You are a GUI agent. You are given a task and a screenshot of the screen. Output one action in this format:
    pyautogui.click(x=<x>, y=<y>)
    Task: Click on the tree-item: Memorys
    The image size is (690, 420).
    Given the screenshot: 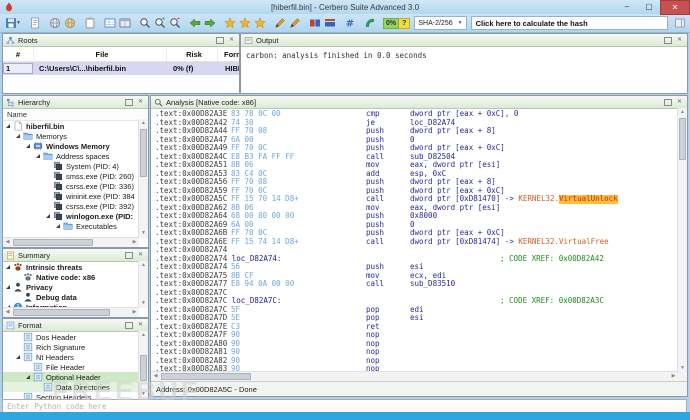 What is the action you would take?
    pyautogui.click(x=75, y=136)
    